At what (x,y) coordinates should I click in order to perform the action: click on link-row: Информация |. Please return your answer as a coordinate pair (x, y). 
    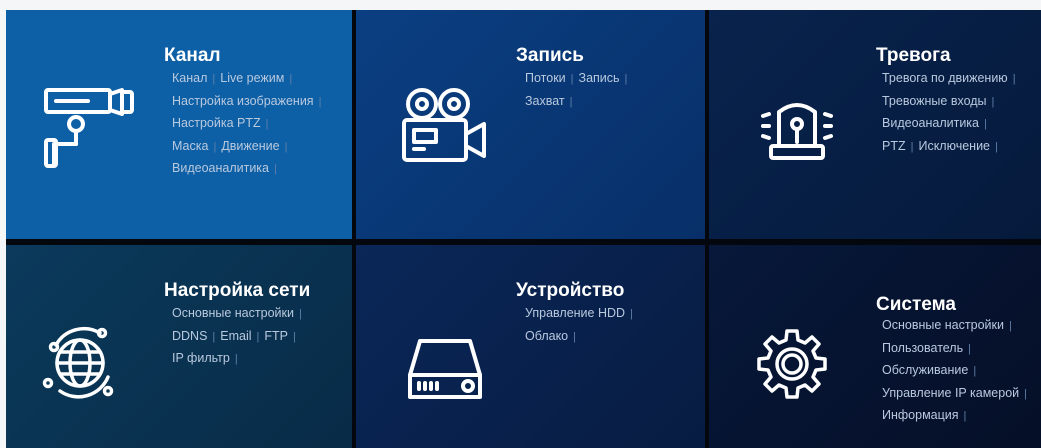
    Looking at the image, I should click on (957, 415).